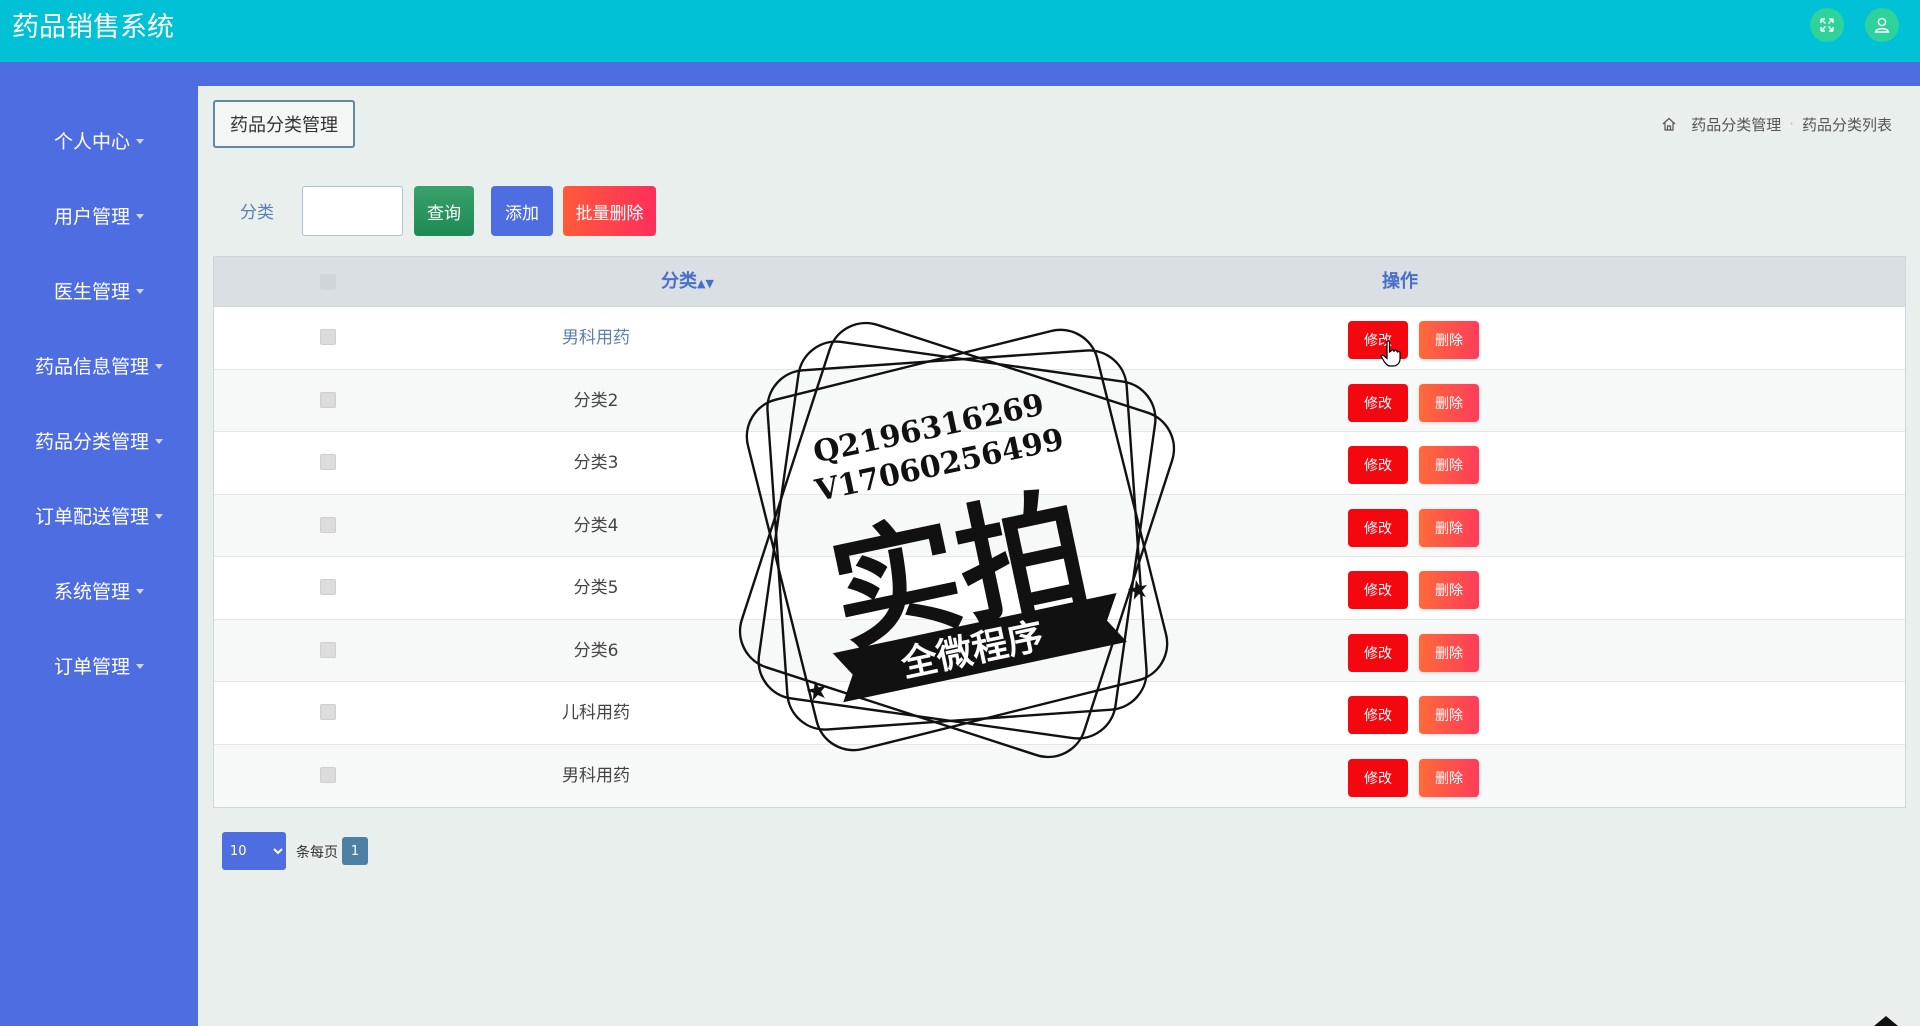  I want to click on page-size-select: 10, so click(254, 851).